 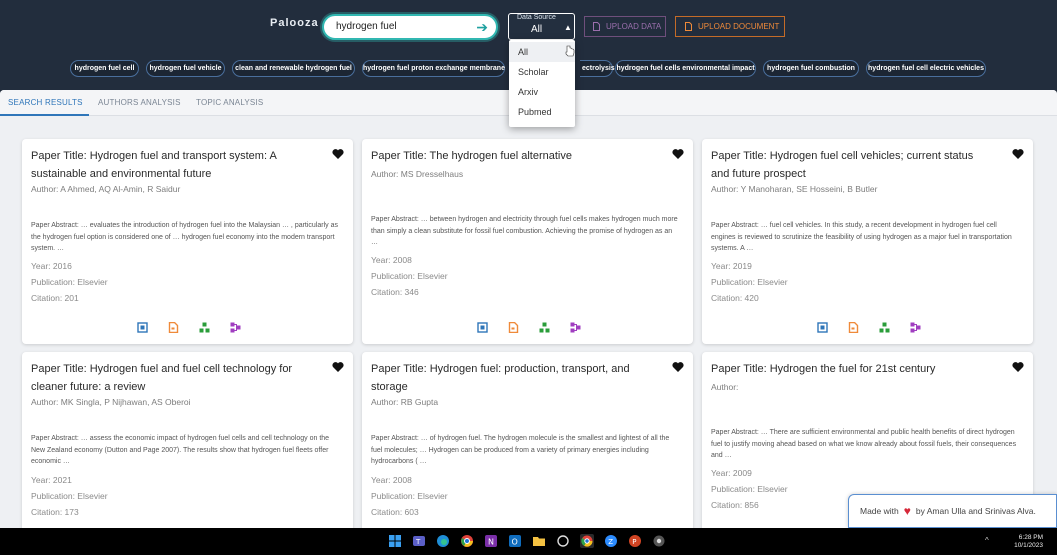 I want to click on search-input-value: hydrogen fuel, so click(x=366, y=26).